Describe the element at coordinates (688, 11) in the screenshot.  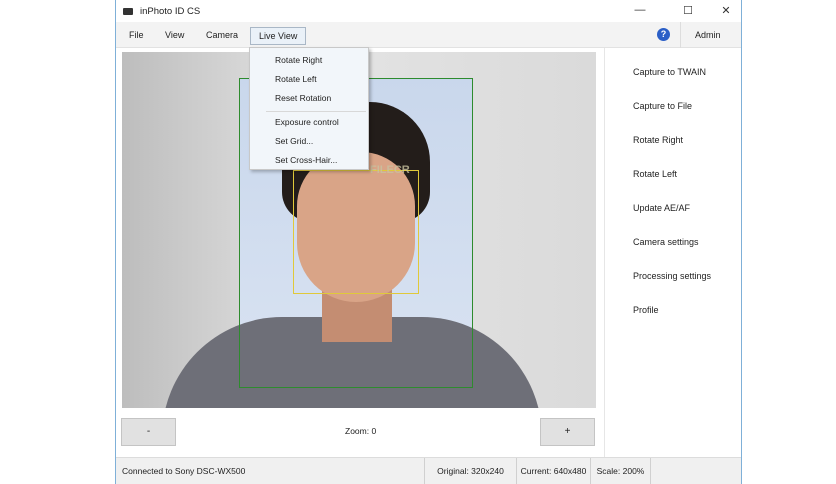
I see `maximize-button: ☐` at that location.